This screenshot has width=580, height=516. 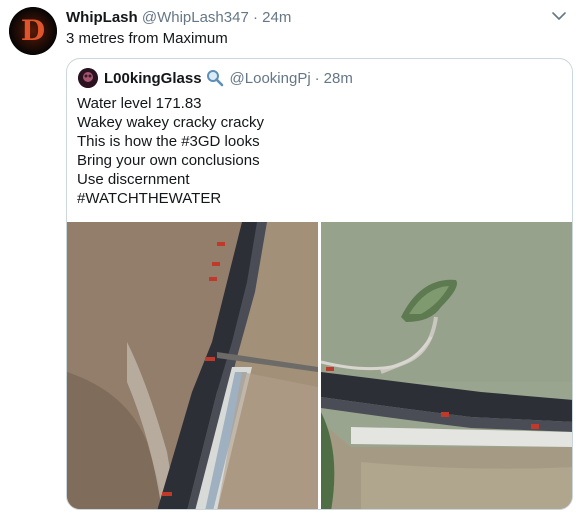 I want to click on avatar-letter: D, so click(x=33, y=30).